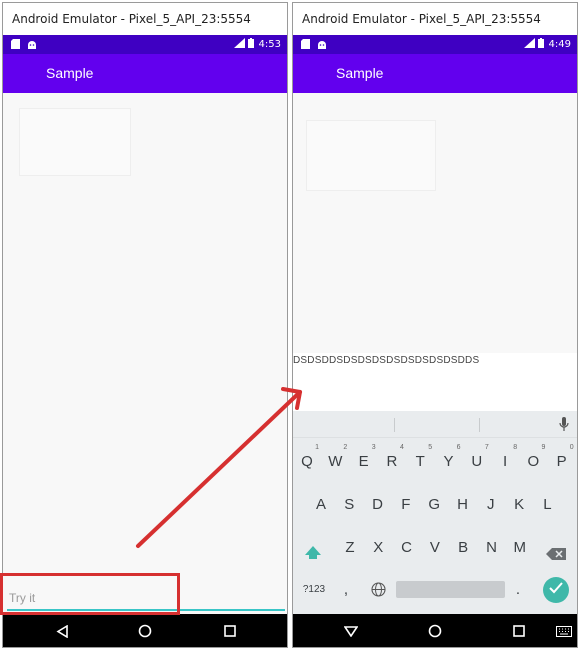 The height and width of the screenshot is (651, 581). I want to click on key-t: T5, so click(420, 457).